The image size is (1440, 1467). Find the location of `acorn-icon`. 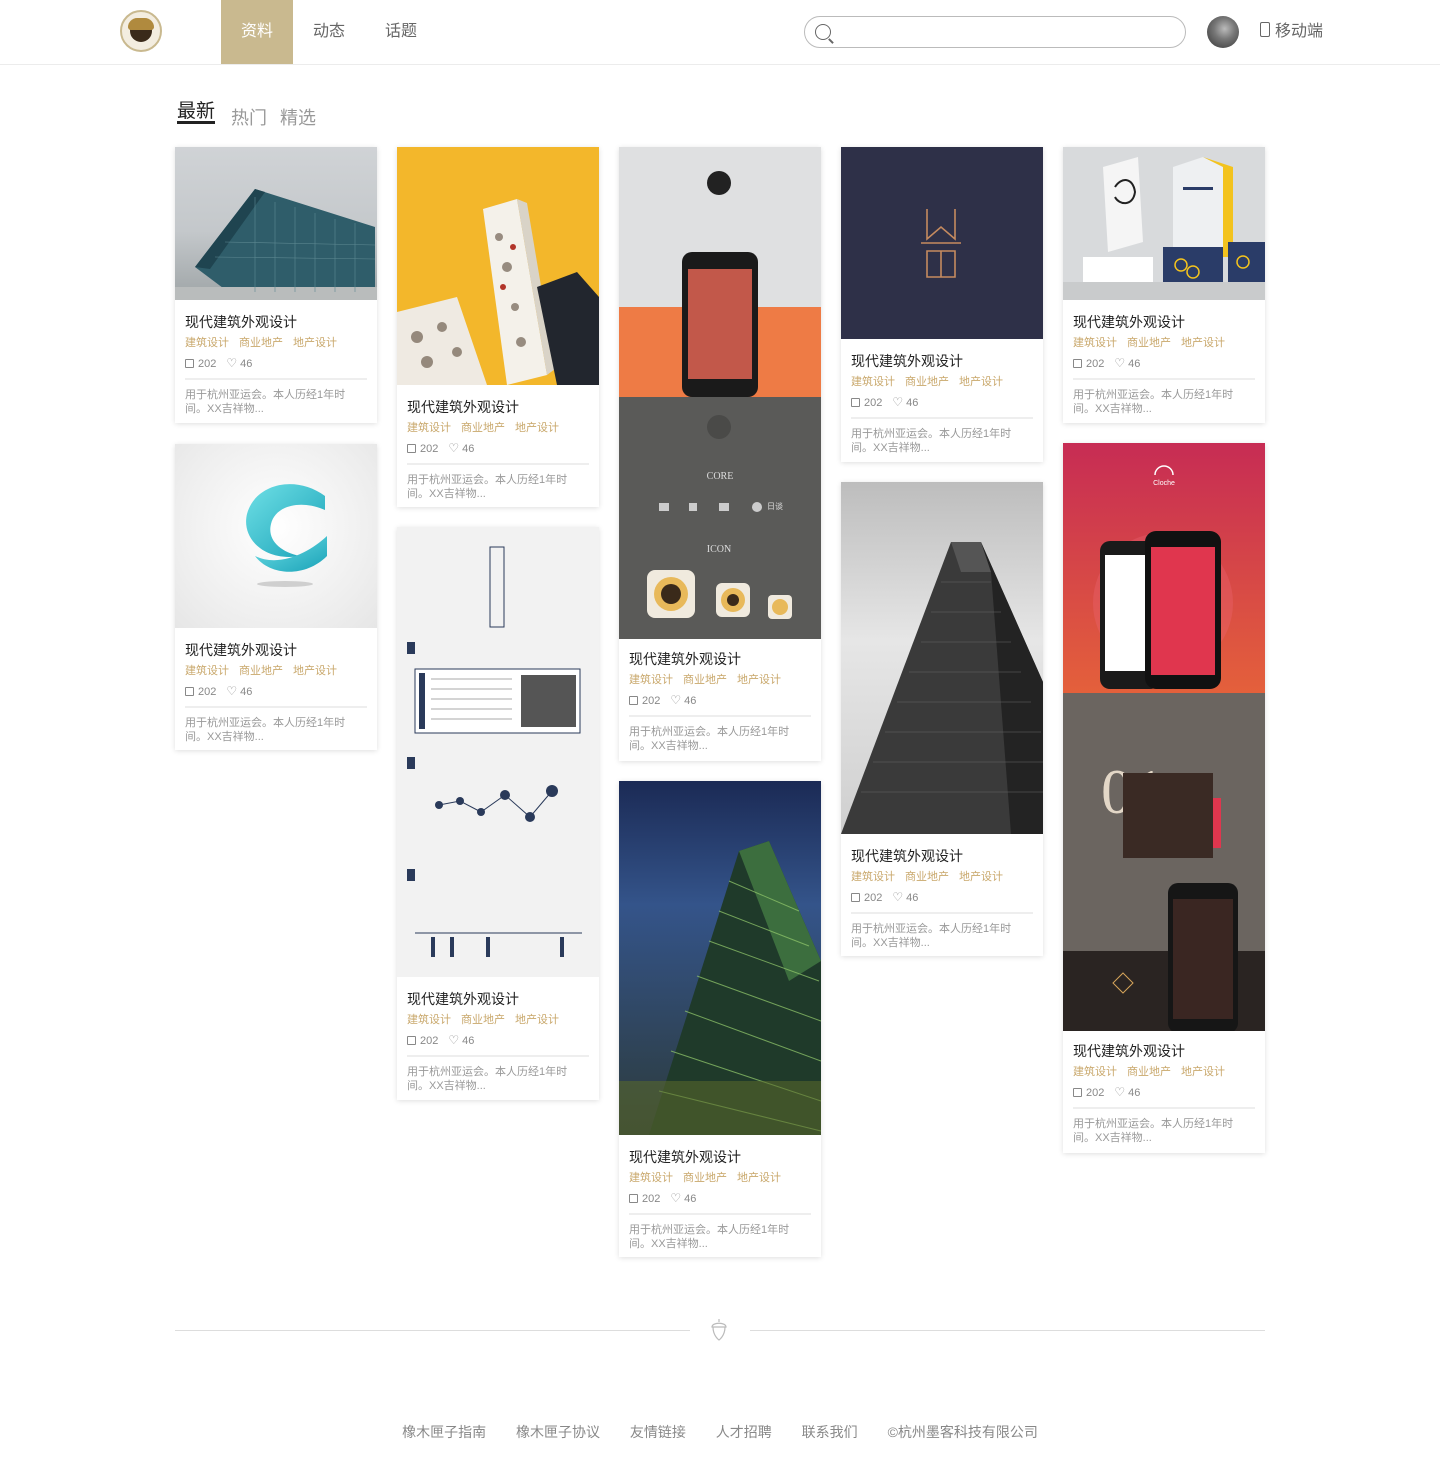

acorn-icon is located at coordinates (719, 1330).